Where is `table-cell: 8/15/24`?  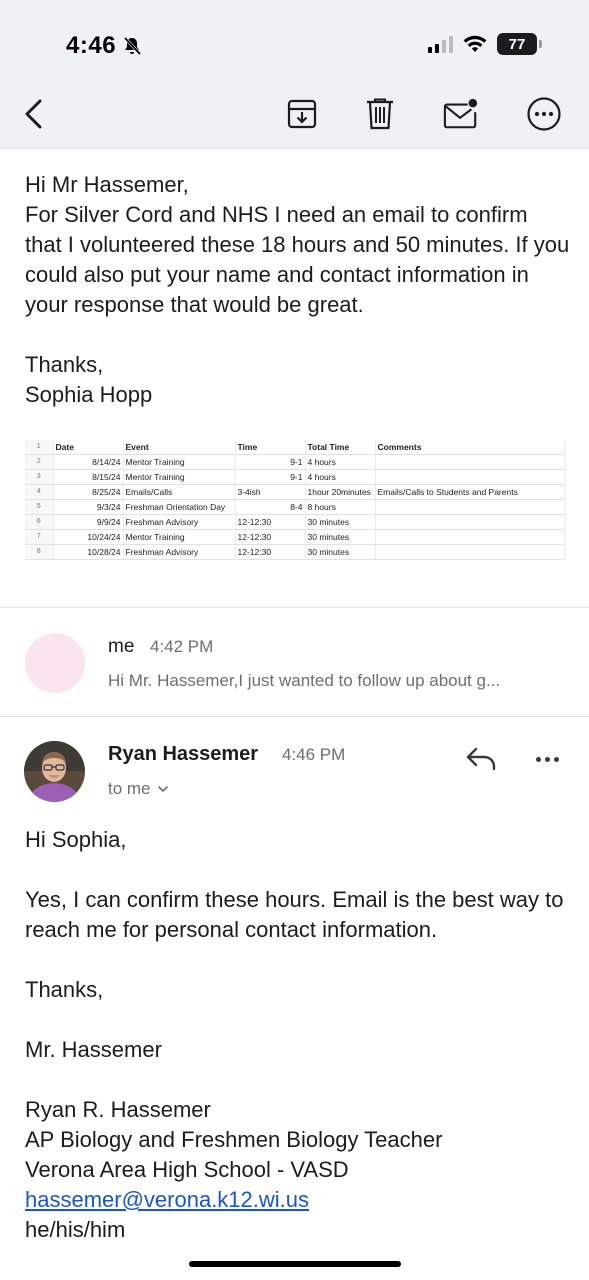 table-cell: 8/15/24 is located at coordinates (88, 477).